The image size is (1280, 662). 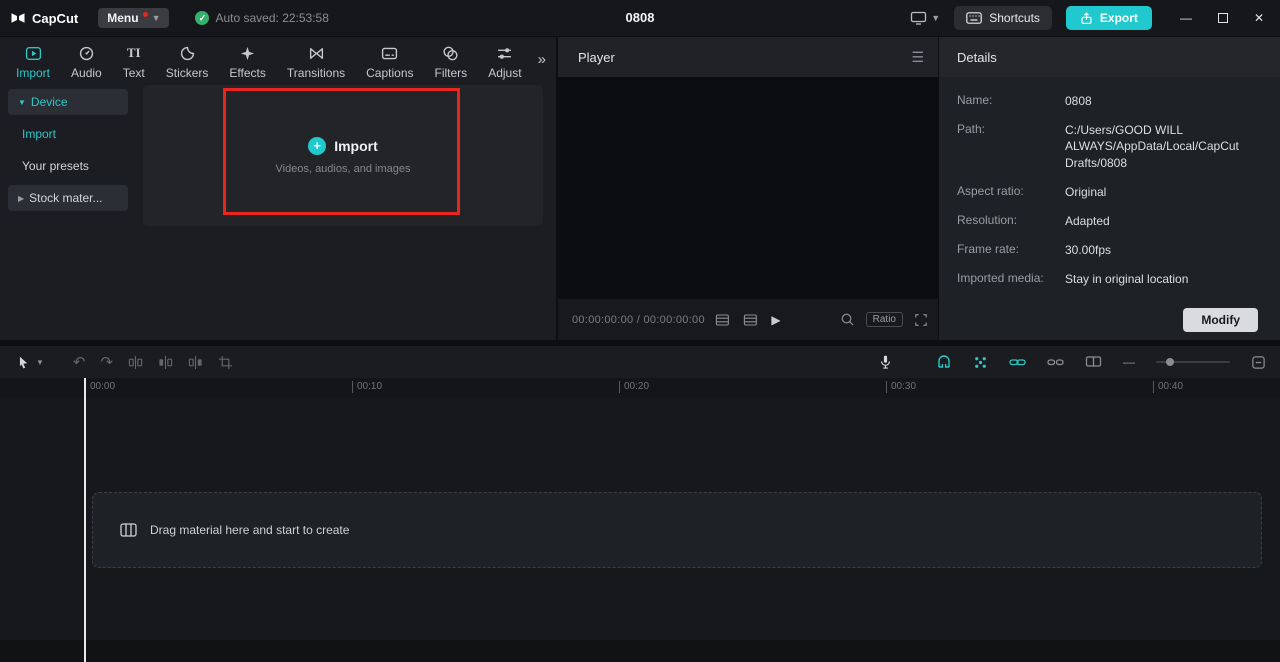 I want to click on zoom-to-fit-icon, so click(x=1258, y=362).